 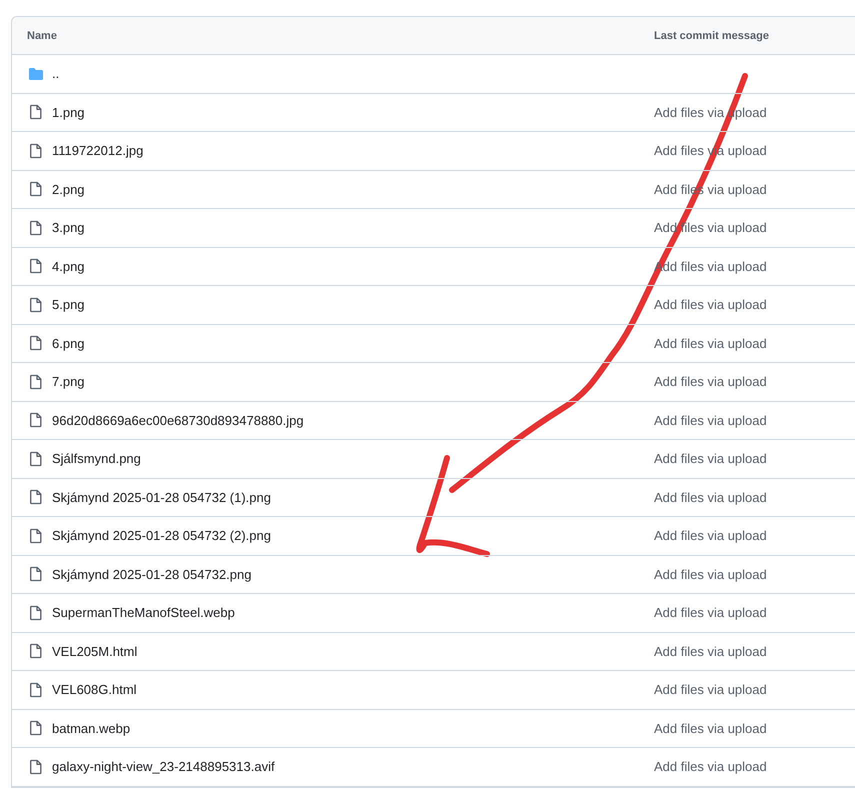 What do you see at coordinates (56, 74) in the screenshot?
I see `file-link: ..` at bounding box center [56, 74].